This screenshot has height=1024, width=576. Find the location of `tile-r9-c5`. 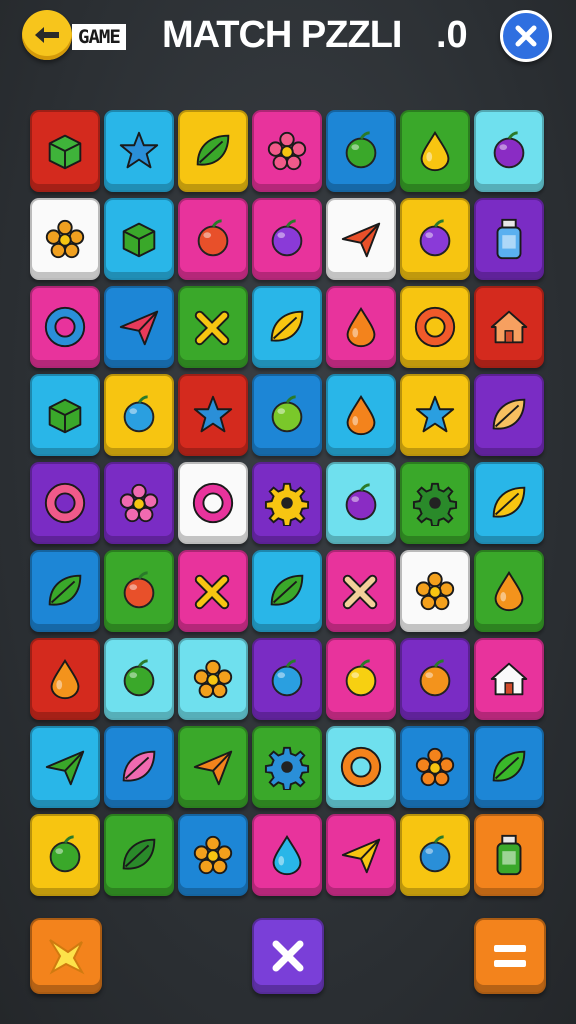

tile-r9-c5 is located at coordinates (361, 855).